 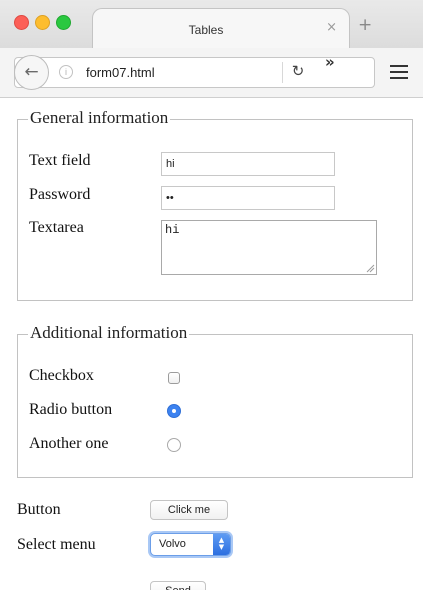 What do you see at coordinates (330, 62) in the screenshot?
I see `overflow-chevron-icon: »` at bounding box center [330, 62].